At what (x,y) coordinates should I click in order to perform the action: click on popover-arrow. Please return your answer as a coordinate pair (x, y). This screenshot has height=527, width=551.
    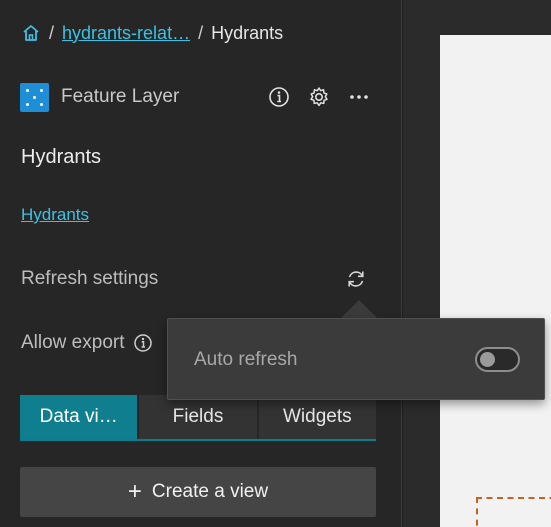
    Looking at the image, I should click on (359, 309).